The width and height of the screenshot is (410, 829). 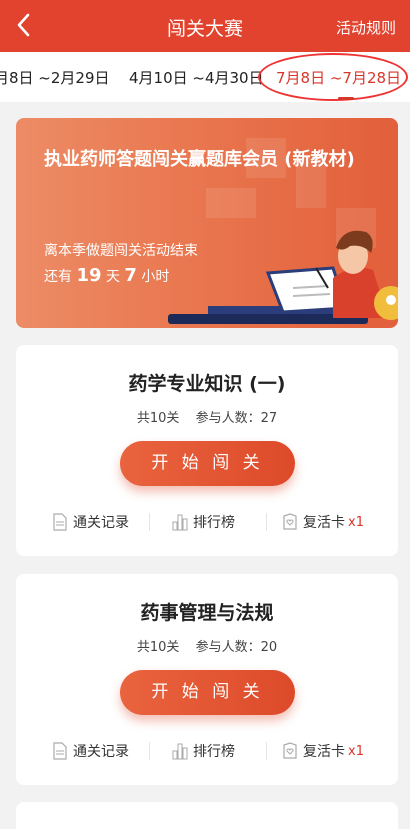 What do you see at coordinates (196, 77) in the screenshot?
I see `tab-season-2: 4月10日 ~4月30日` at bounding box center [196, 77].